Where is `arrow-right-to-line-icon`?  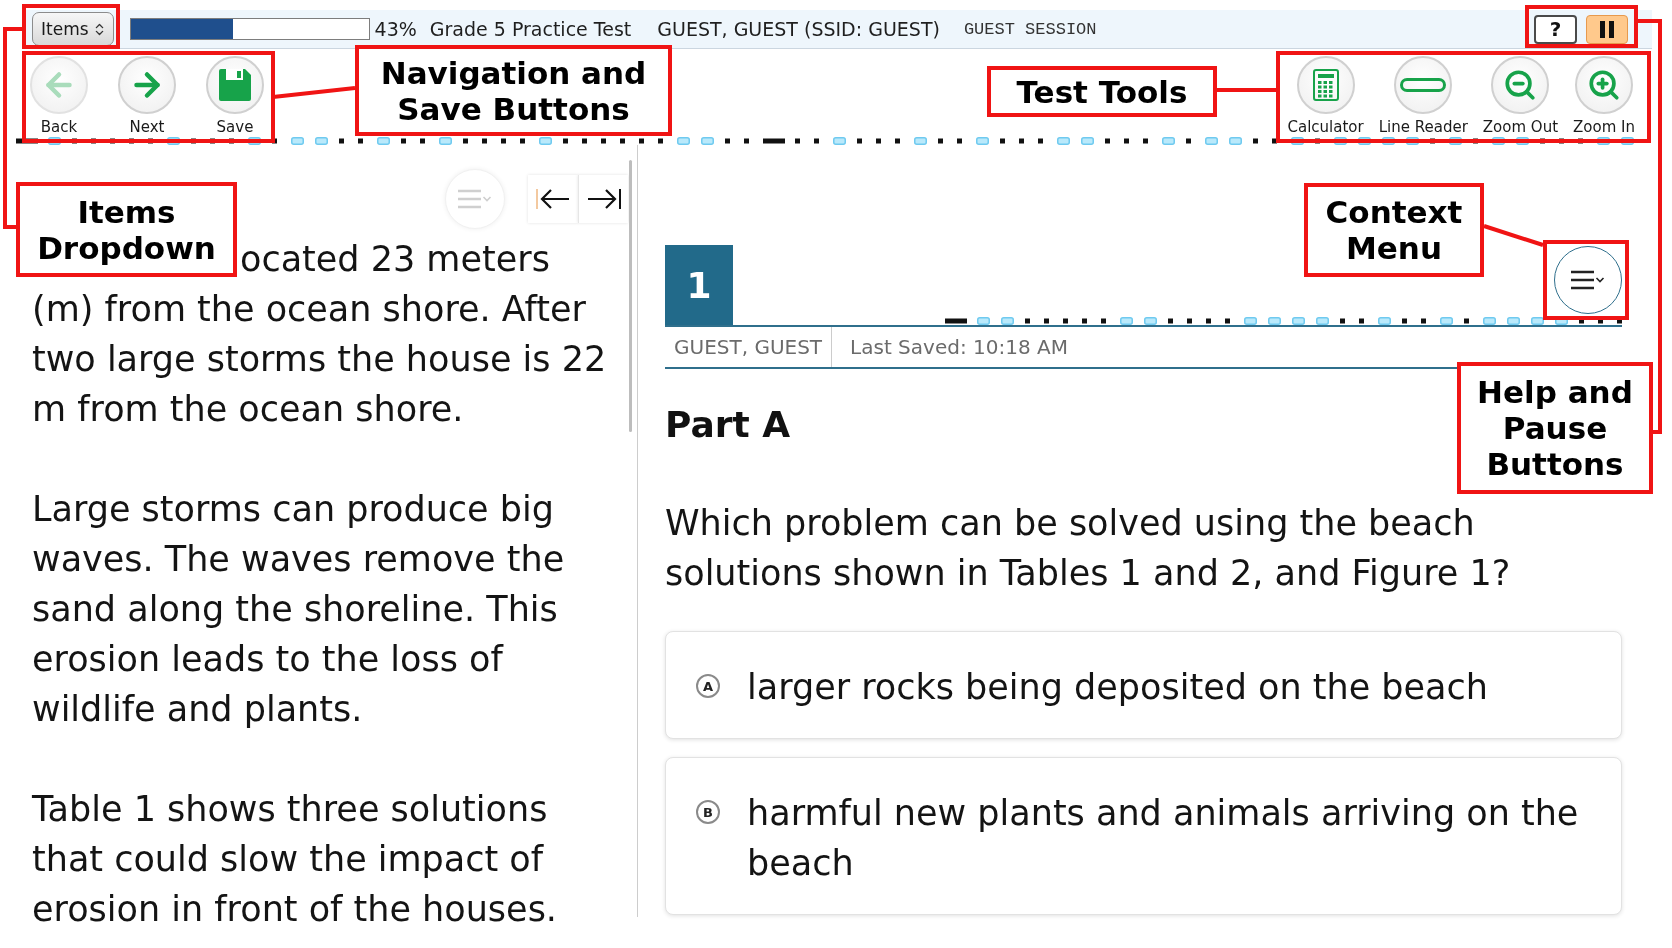 arrow-right-to-line-icon is located at coordinates (603, 199).